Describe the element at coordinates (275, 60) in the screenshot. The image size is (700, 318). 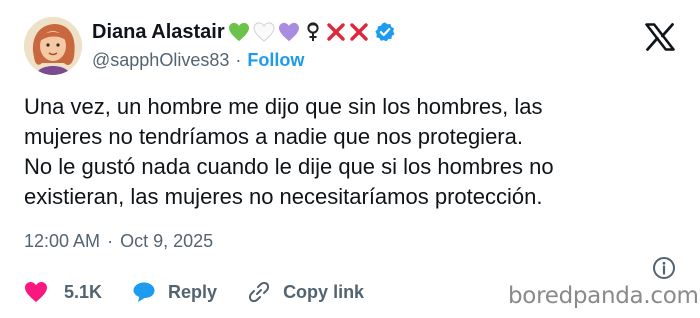
I see `follow-button: Follow` at that location.